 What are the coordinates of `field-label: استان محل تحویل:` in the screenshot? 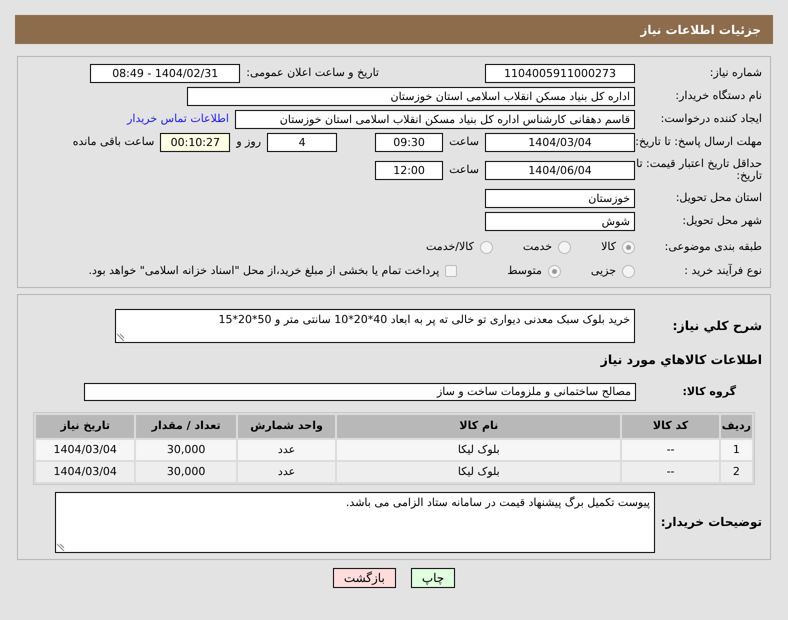 It's located at (718, 198).